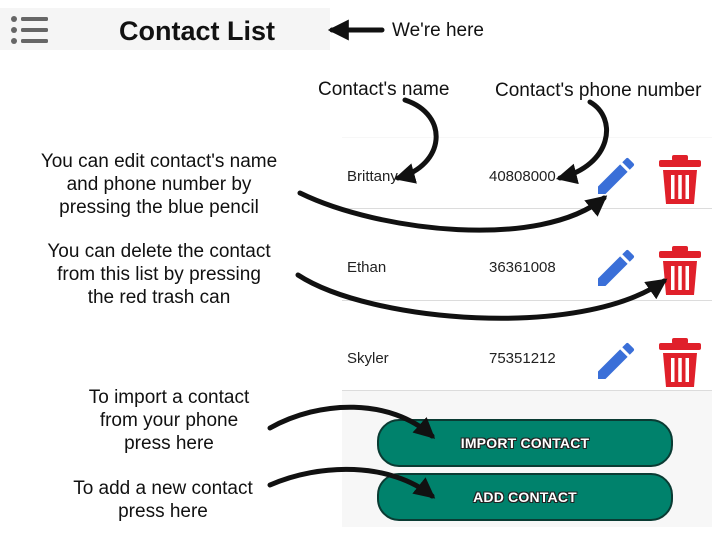  Describe the element at coordinates (522, 267) in the screenshot. I see `contact-phone: 36361008` at that location.